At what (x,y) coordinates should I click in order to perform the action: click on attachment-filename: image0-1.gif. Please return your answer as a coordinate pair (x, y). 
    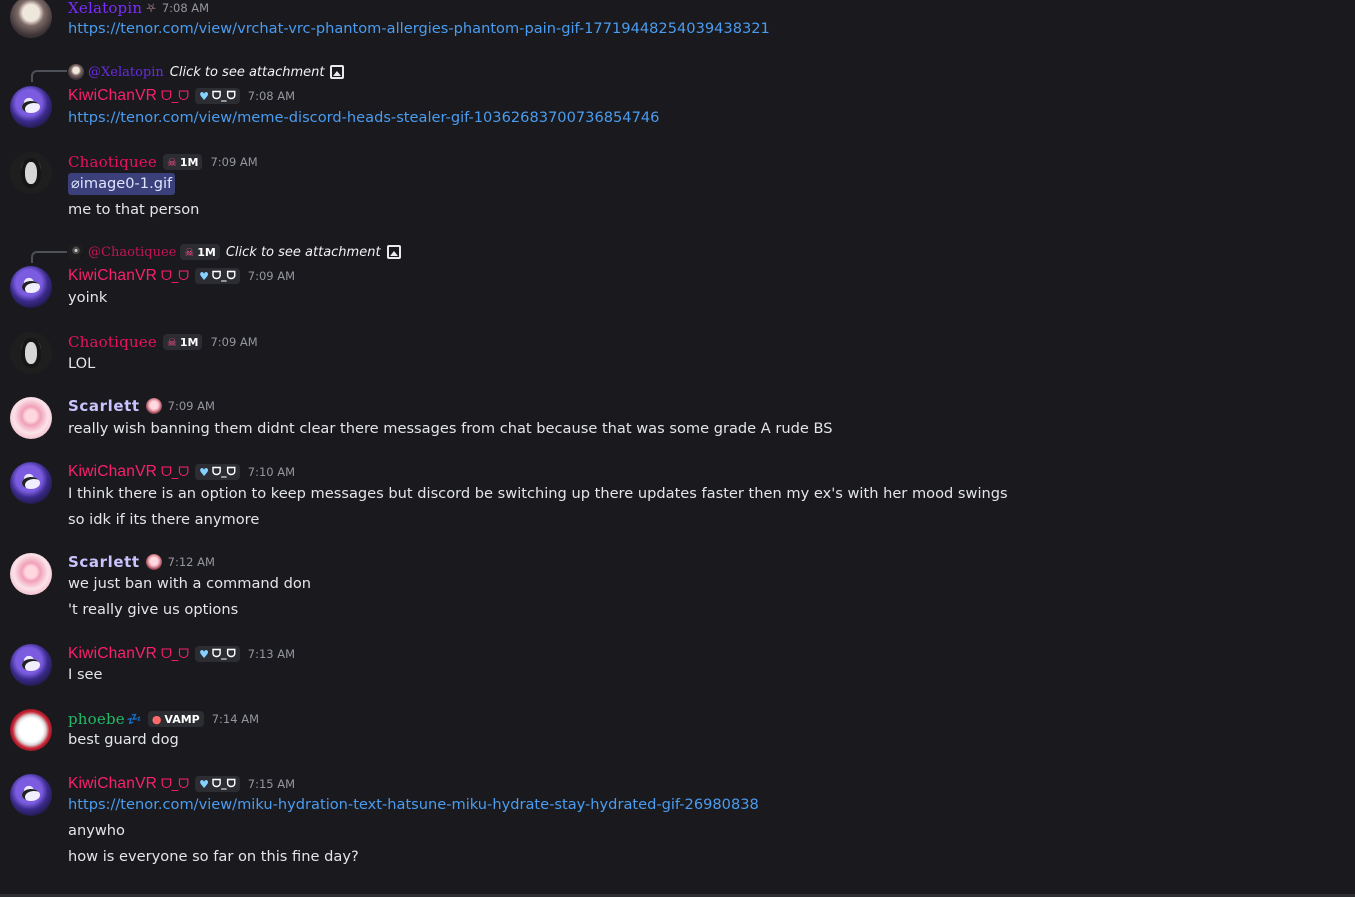
    Looking at the image, I should click on (126, 183).